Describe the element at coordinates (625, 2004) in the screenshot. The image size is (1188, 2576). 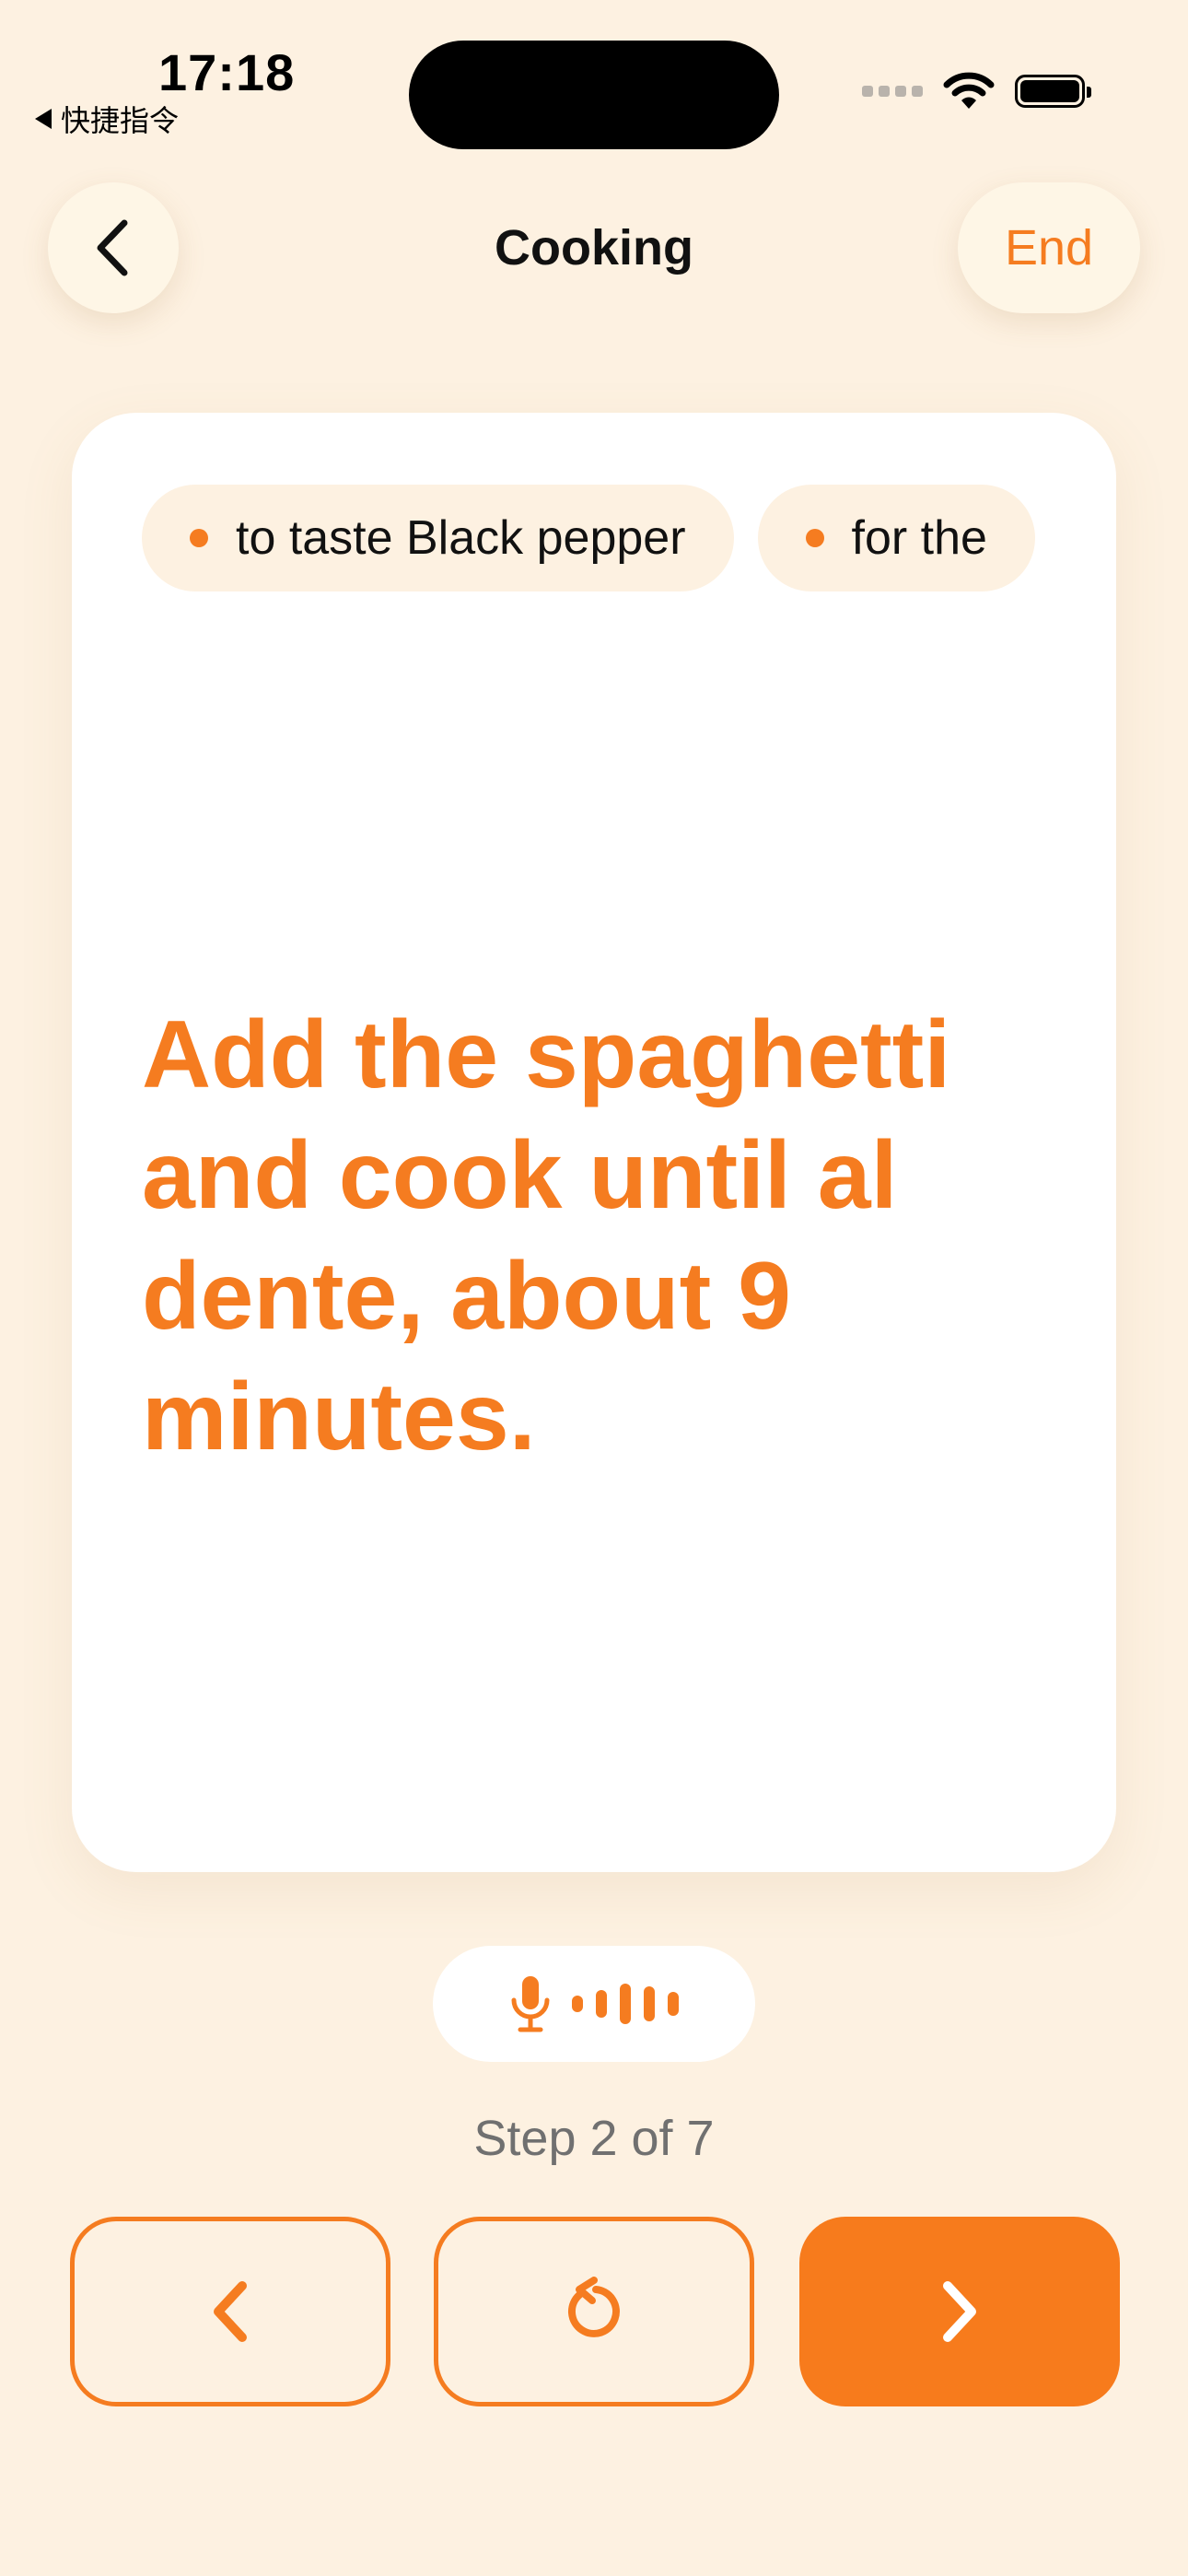
I see `waveform-icon` at that location.